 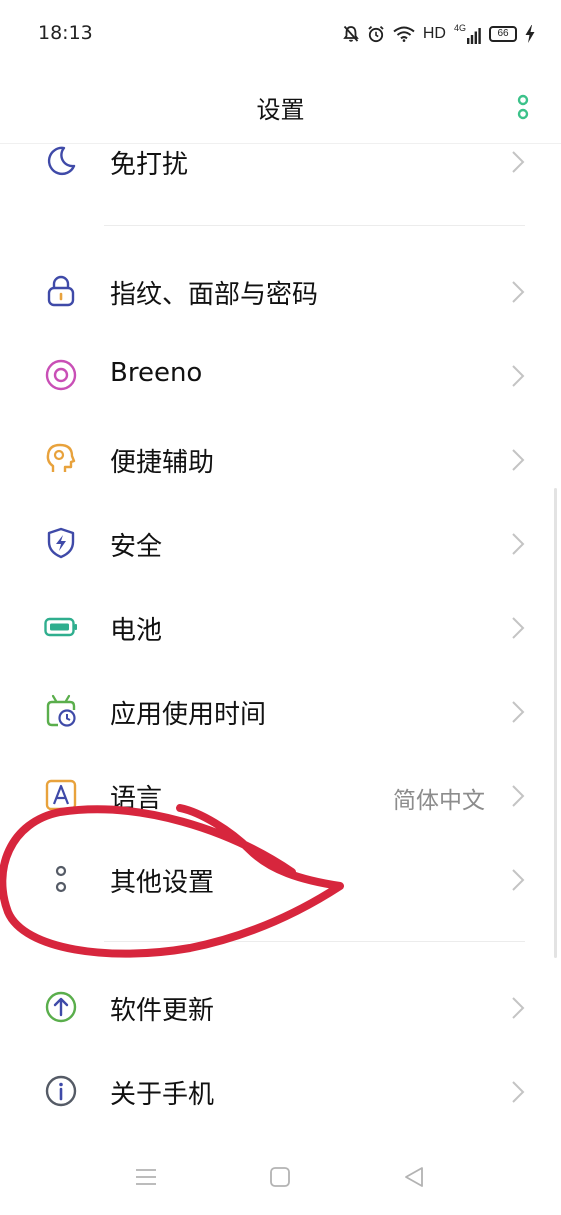 I want to click on moon-icon, so click(x=61, y=161).